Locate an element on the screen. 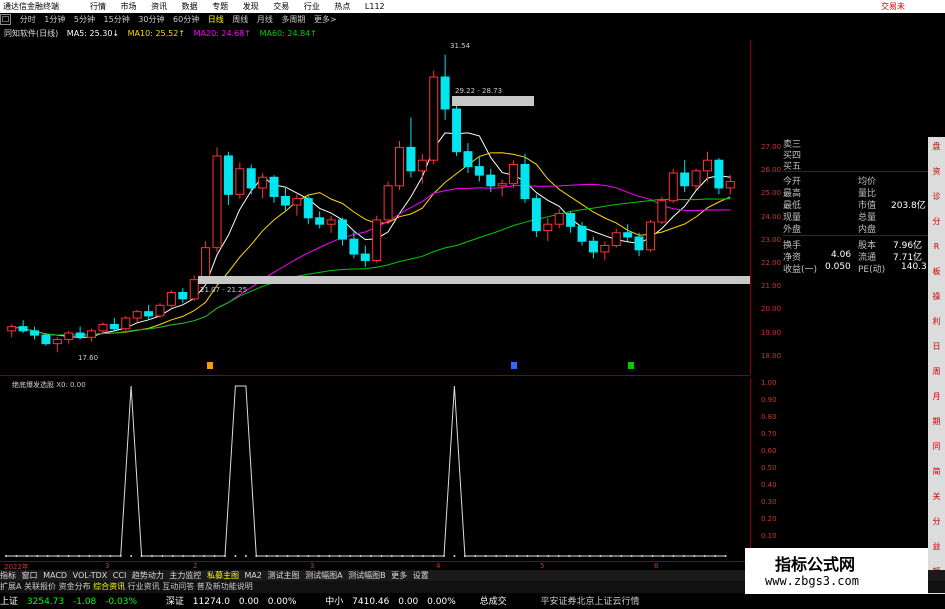  right-tool-button: 日 is located at coordinates (936, 346).